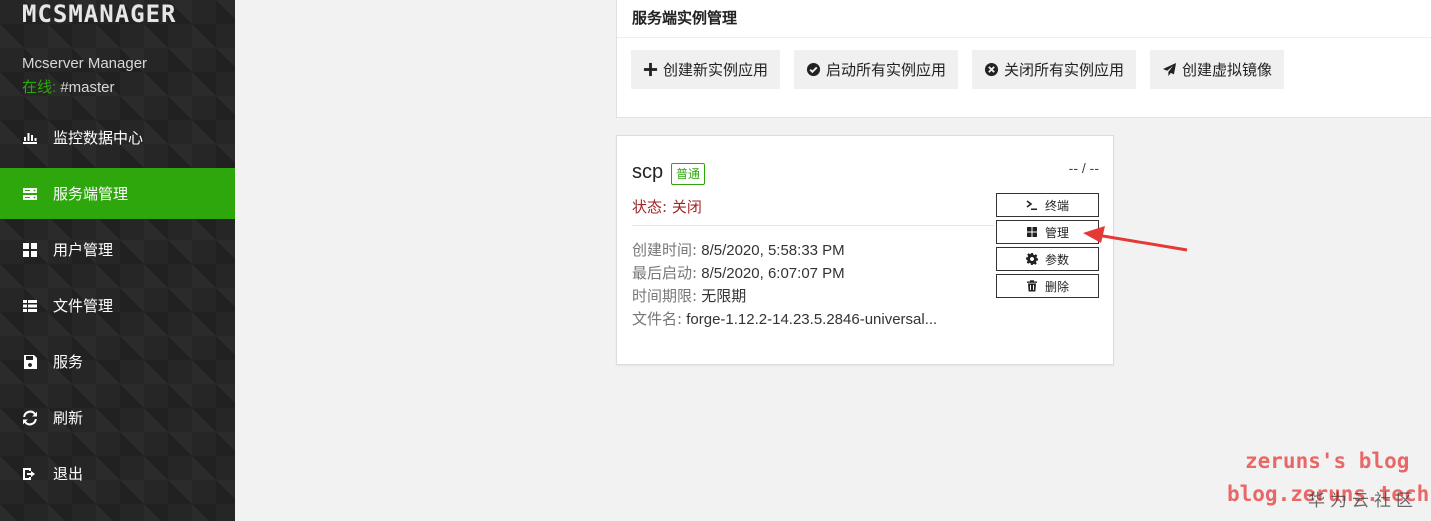  I want to click on list-icon, so click(30, 306).